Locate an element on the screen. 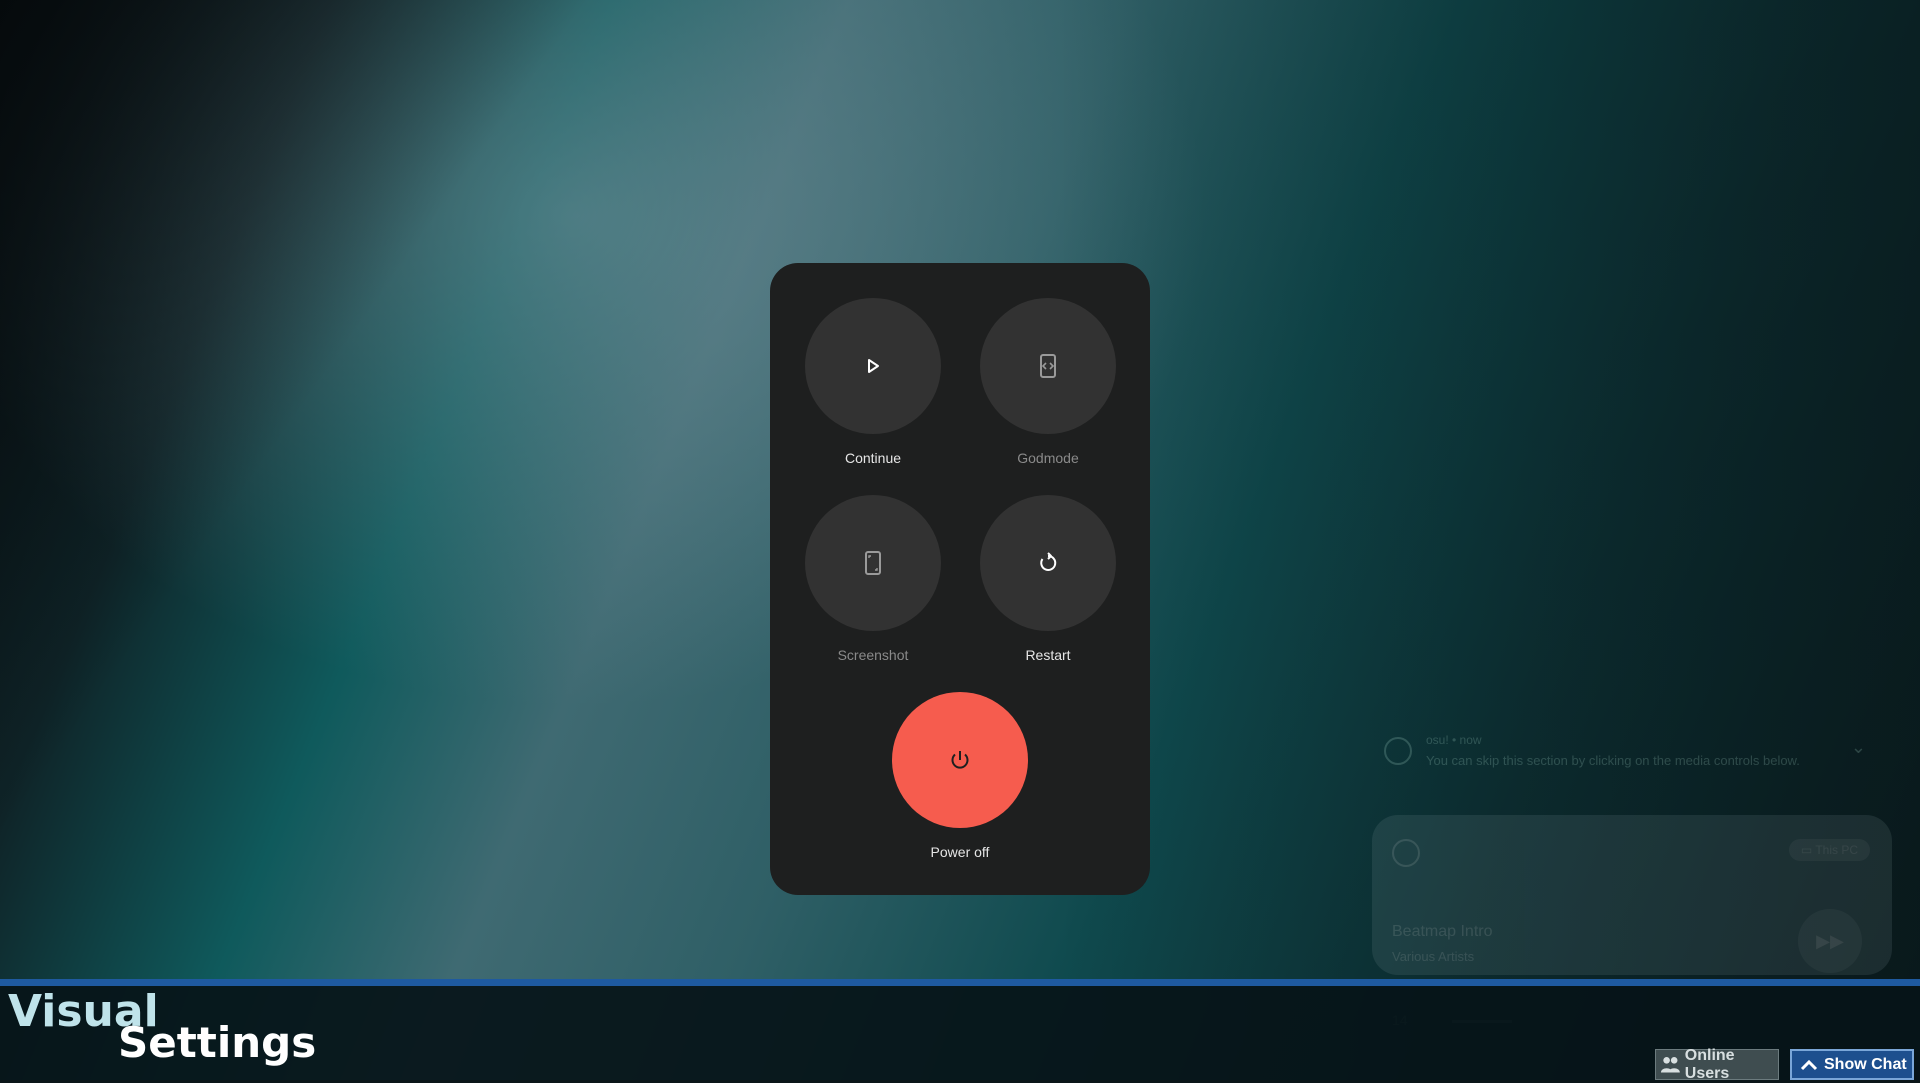 Image resolution: width=1920 pixels, height=1083 pixels. monitor-icon: ▭ is located at coordinates (1808, 850).